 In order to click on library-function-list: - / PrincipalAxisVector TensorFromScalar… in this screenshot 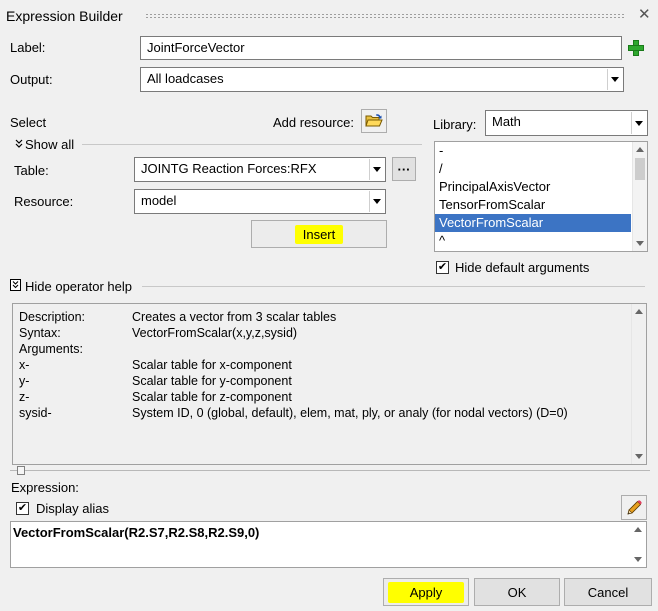, I will do `click(541, 196)`.